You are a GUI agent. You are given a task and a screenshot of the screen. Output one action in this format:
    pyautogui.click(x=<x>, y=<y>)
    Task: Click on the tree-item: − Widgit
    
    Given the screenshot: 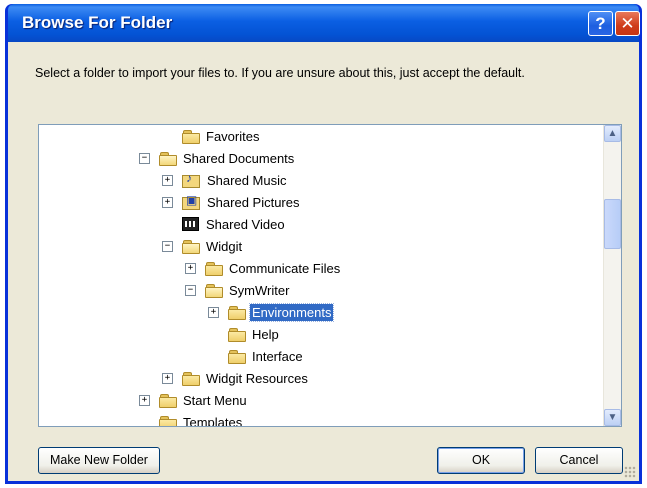 What is the action you would take?
    pyautogui.click(x=203, y=246)
    